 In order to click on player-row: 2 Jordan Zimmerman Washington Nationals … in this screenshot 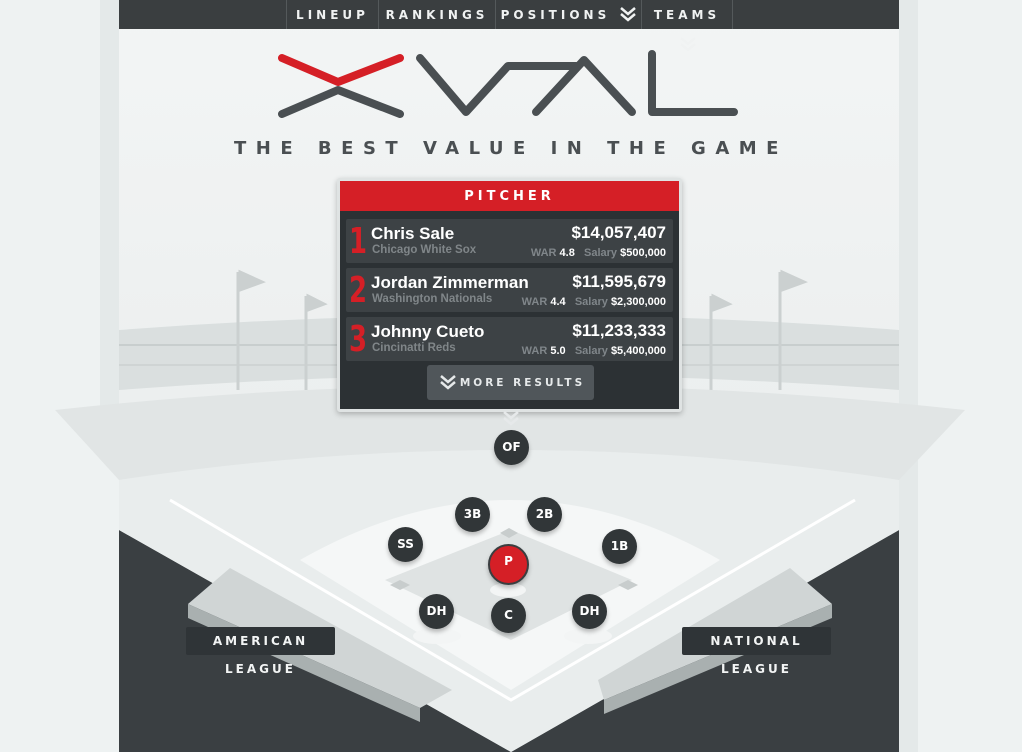, I will do `click(509, 290)`.